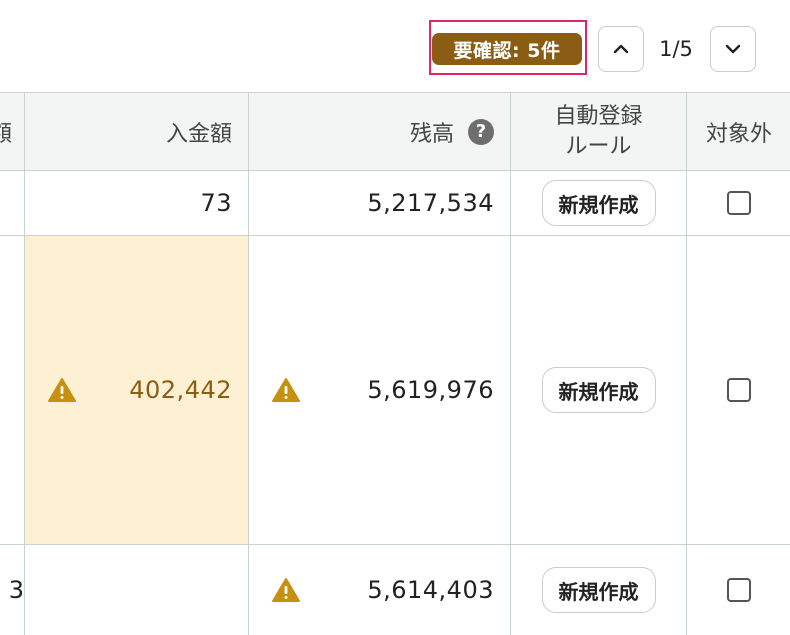 The height and width of the screenshot is (635, 790). I want to click on table-cell-balance: 5,217,534, so click(380, 203).